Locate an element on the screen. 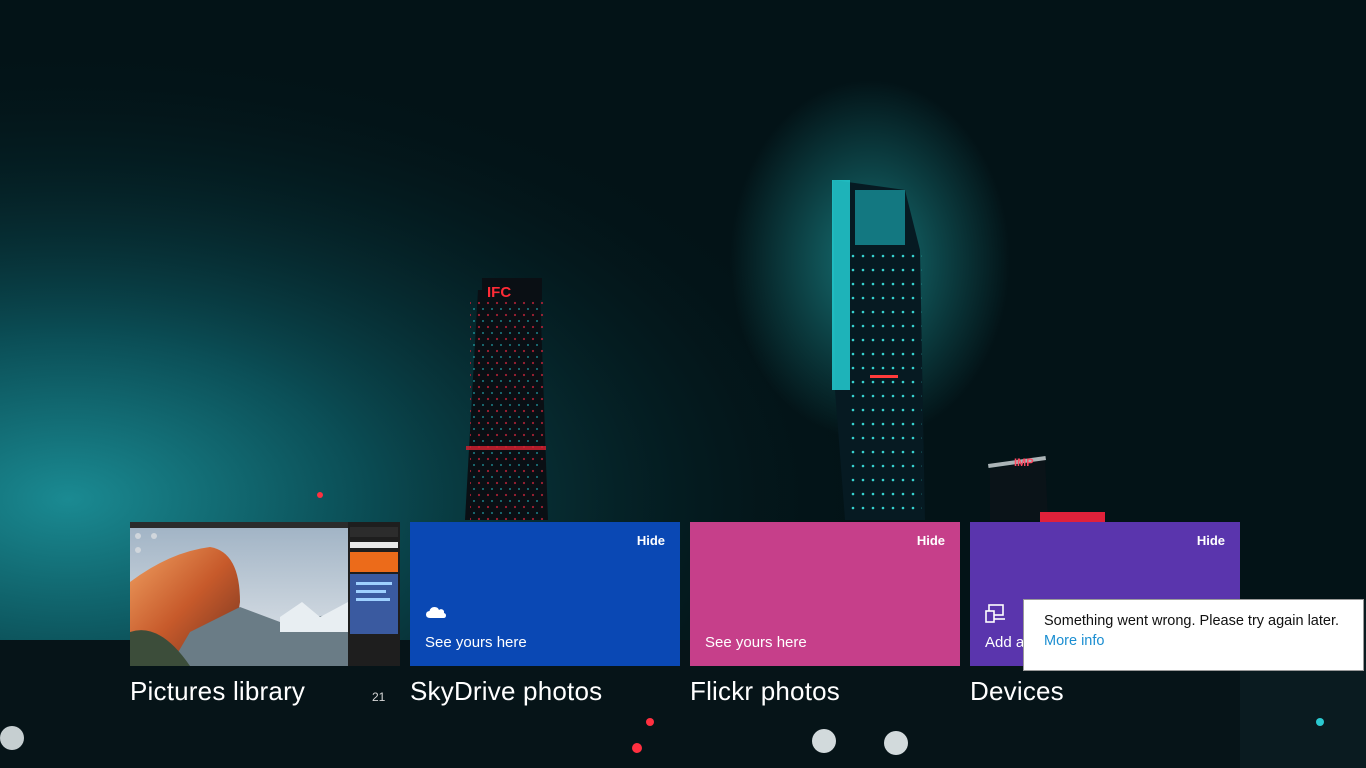 This screenshot has width=1366, height=768. more-info-link: More info is located at coordinates (1203, 641).